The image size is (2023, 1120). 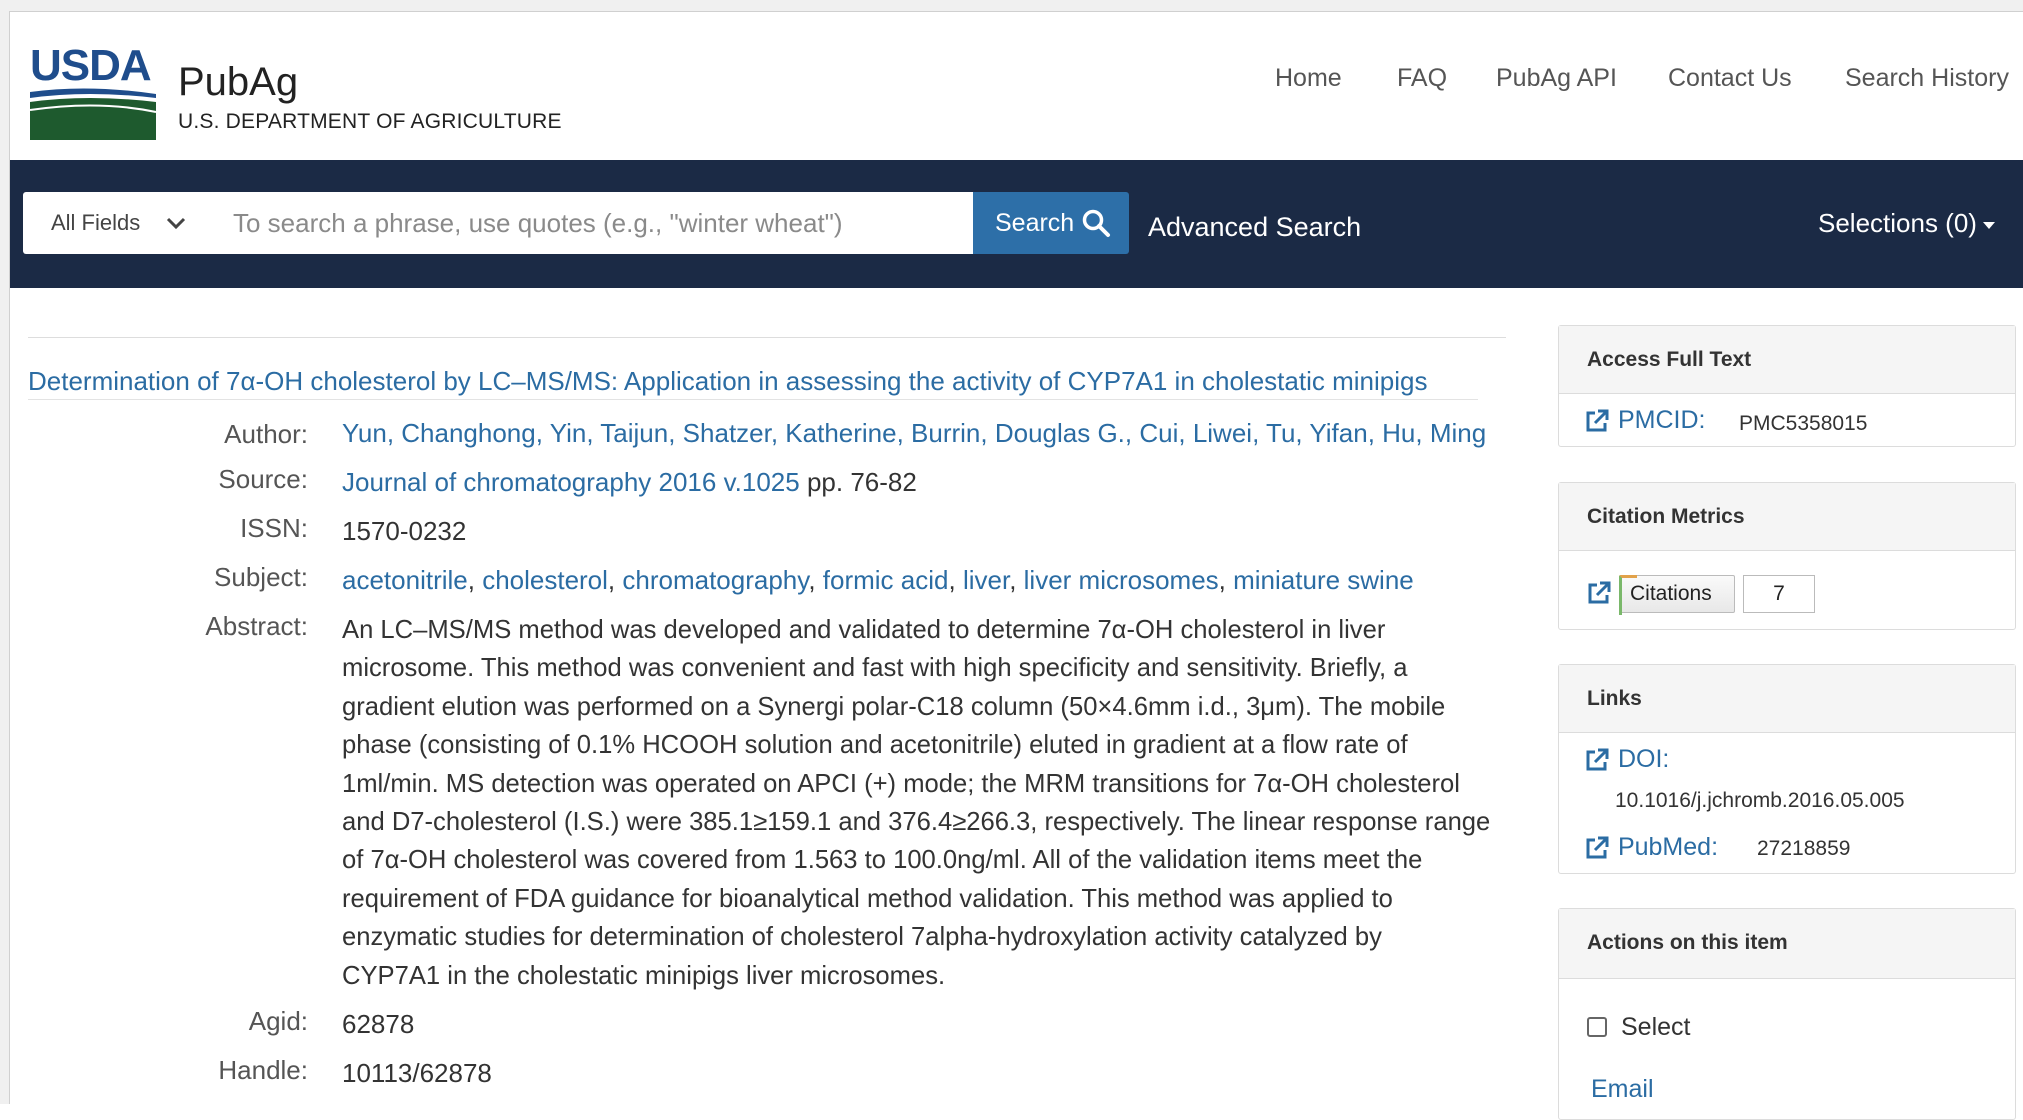 I want to click on source-label-cell: Source:, so click(x=214, y=483).